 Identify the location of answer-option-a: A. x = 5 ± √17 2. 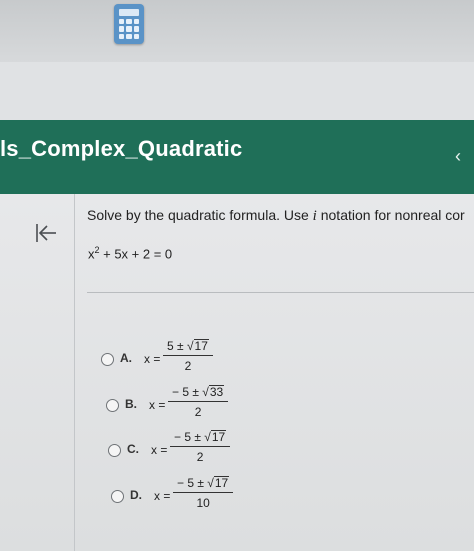
(171, 362).